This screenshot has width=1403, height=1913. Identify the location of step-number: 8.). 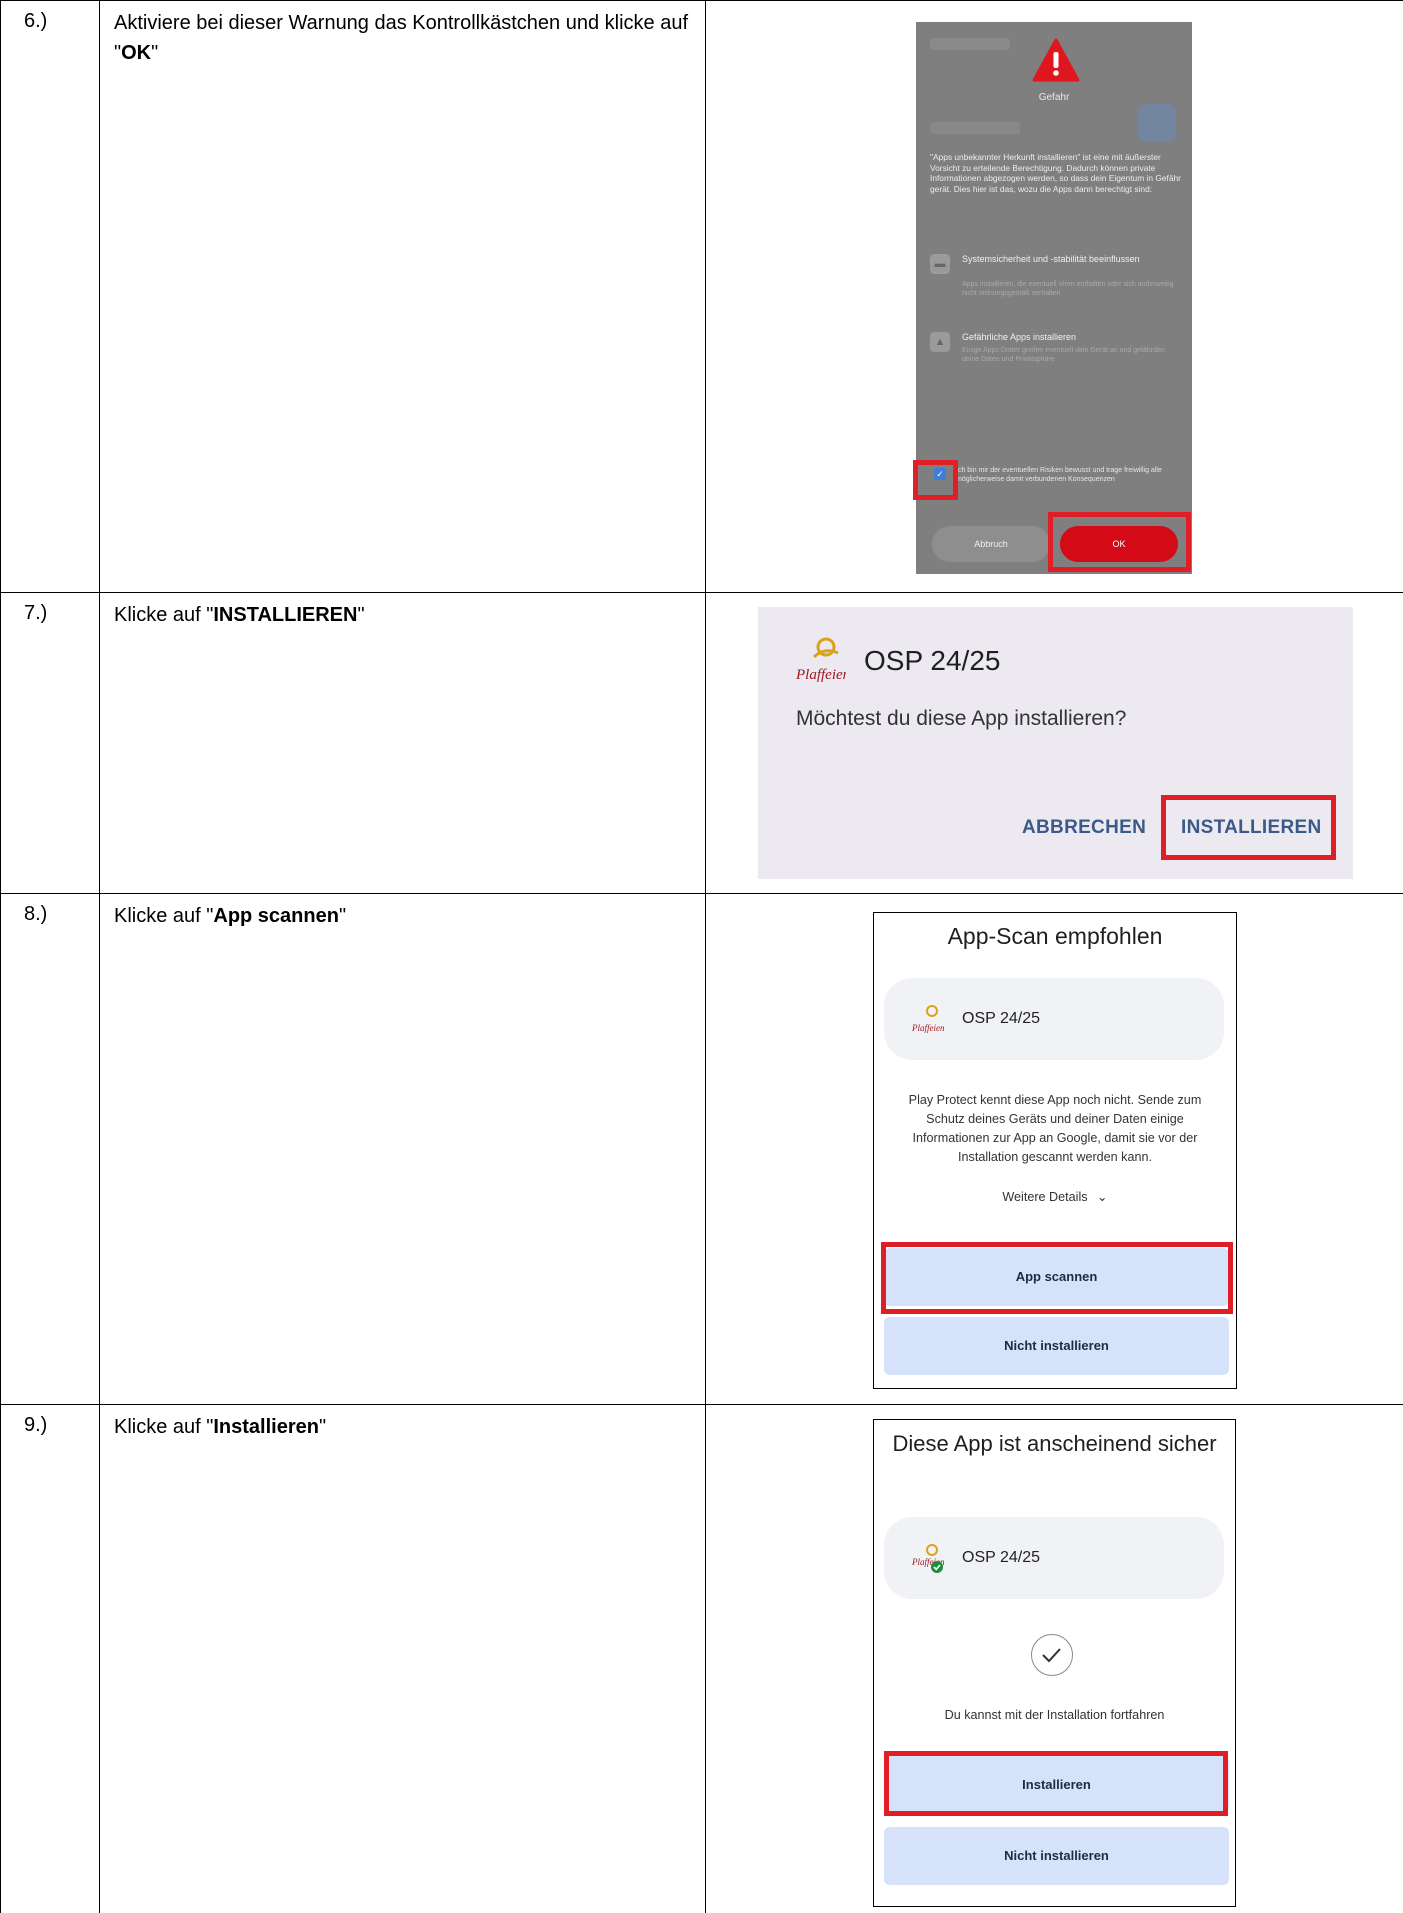
(36, 914).